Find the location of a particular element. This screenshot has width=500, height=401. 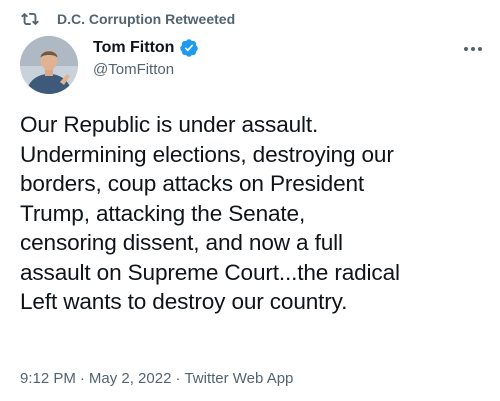

avatar is located at coordinates (49, 65).